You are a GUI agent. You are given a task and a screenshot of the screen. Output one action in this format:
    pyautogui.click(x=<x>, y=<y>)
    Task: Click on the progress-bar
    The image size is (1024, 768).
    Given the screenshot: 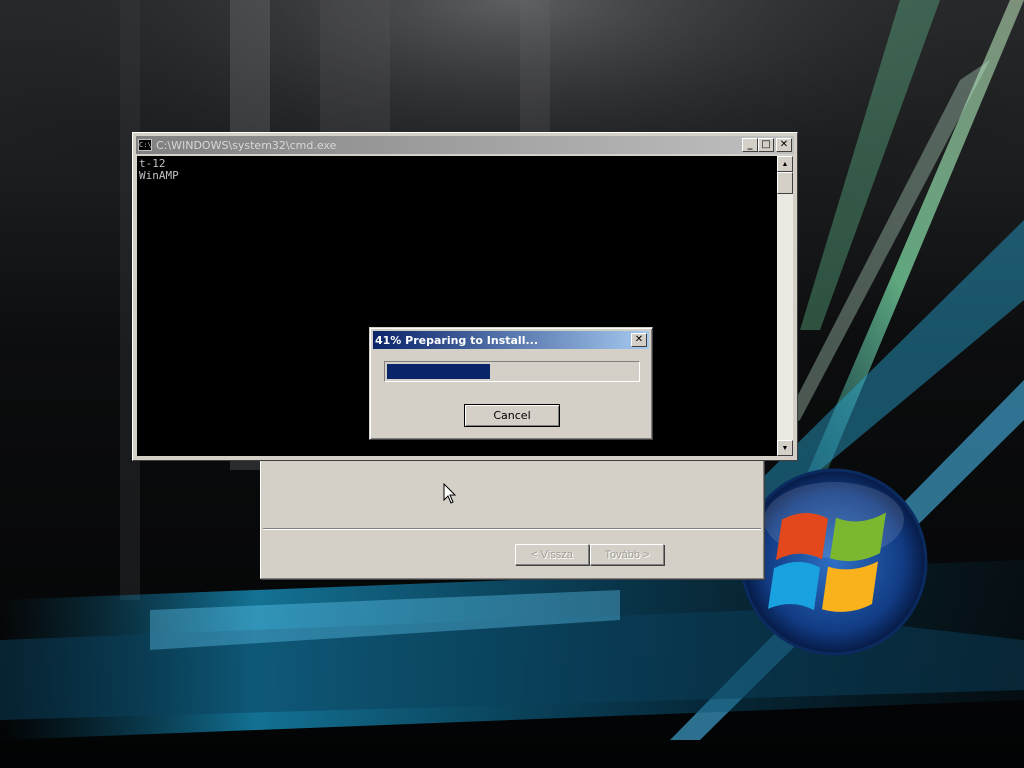 What is the action you would take?
    pyautogui.click(x=512, y=371)
    